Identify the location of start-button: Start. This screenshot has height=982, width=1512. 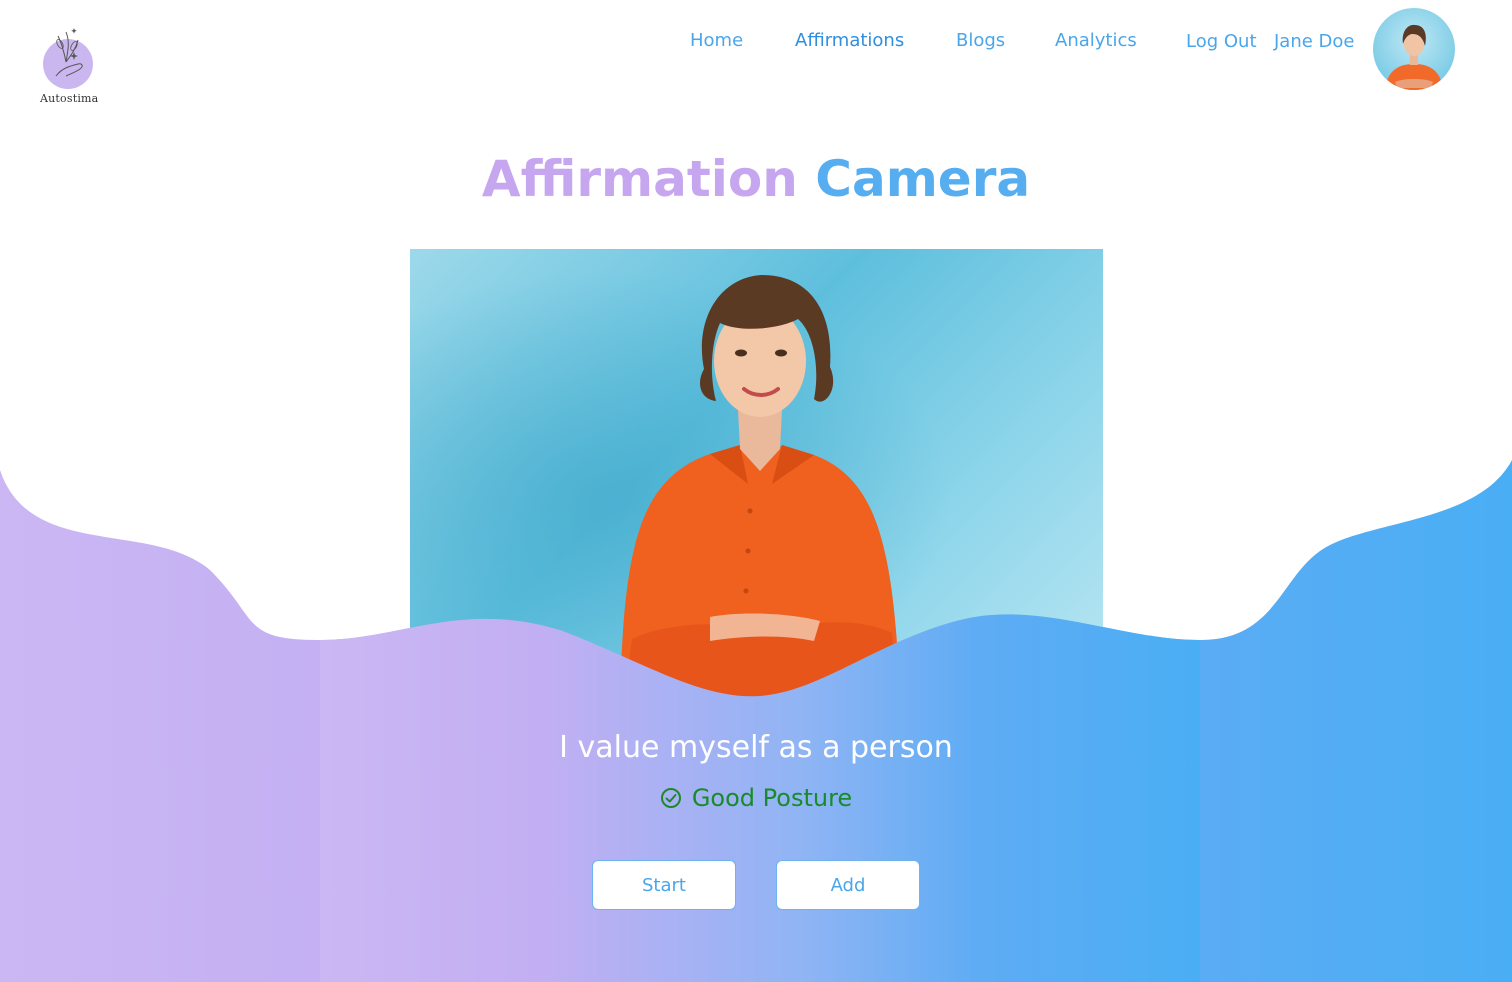
(664, 885).